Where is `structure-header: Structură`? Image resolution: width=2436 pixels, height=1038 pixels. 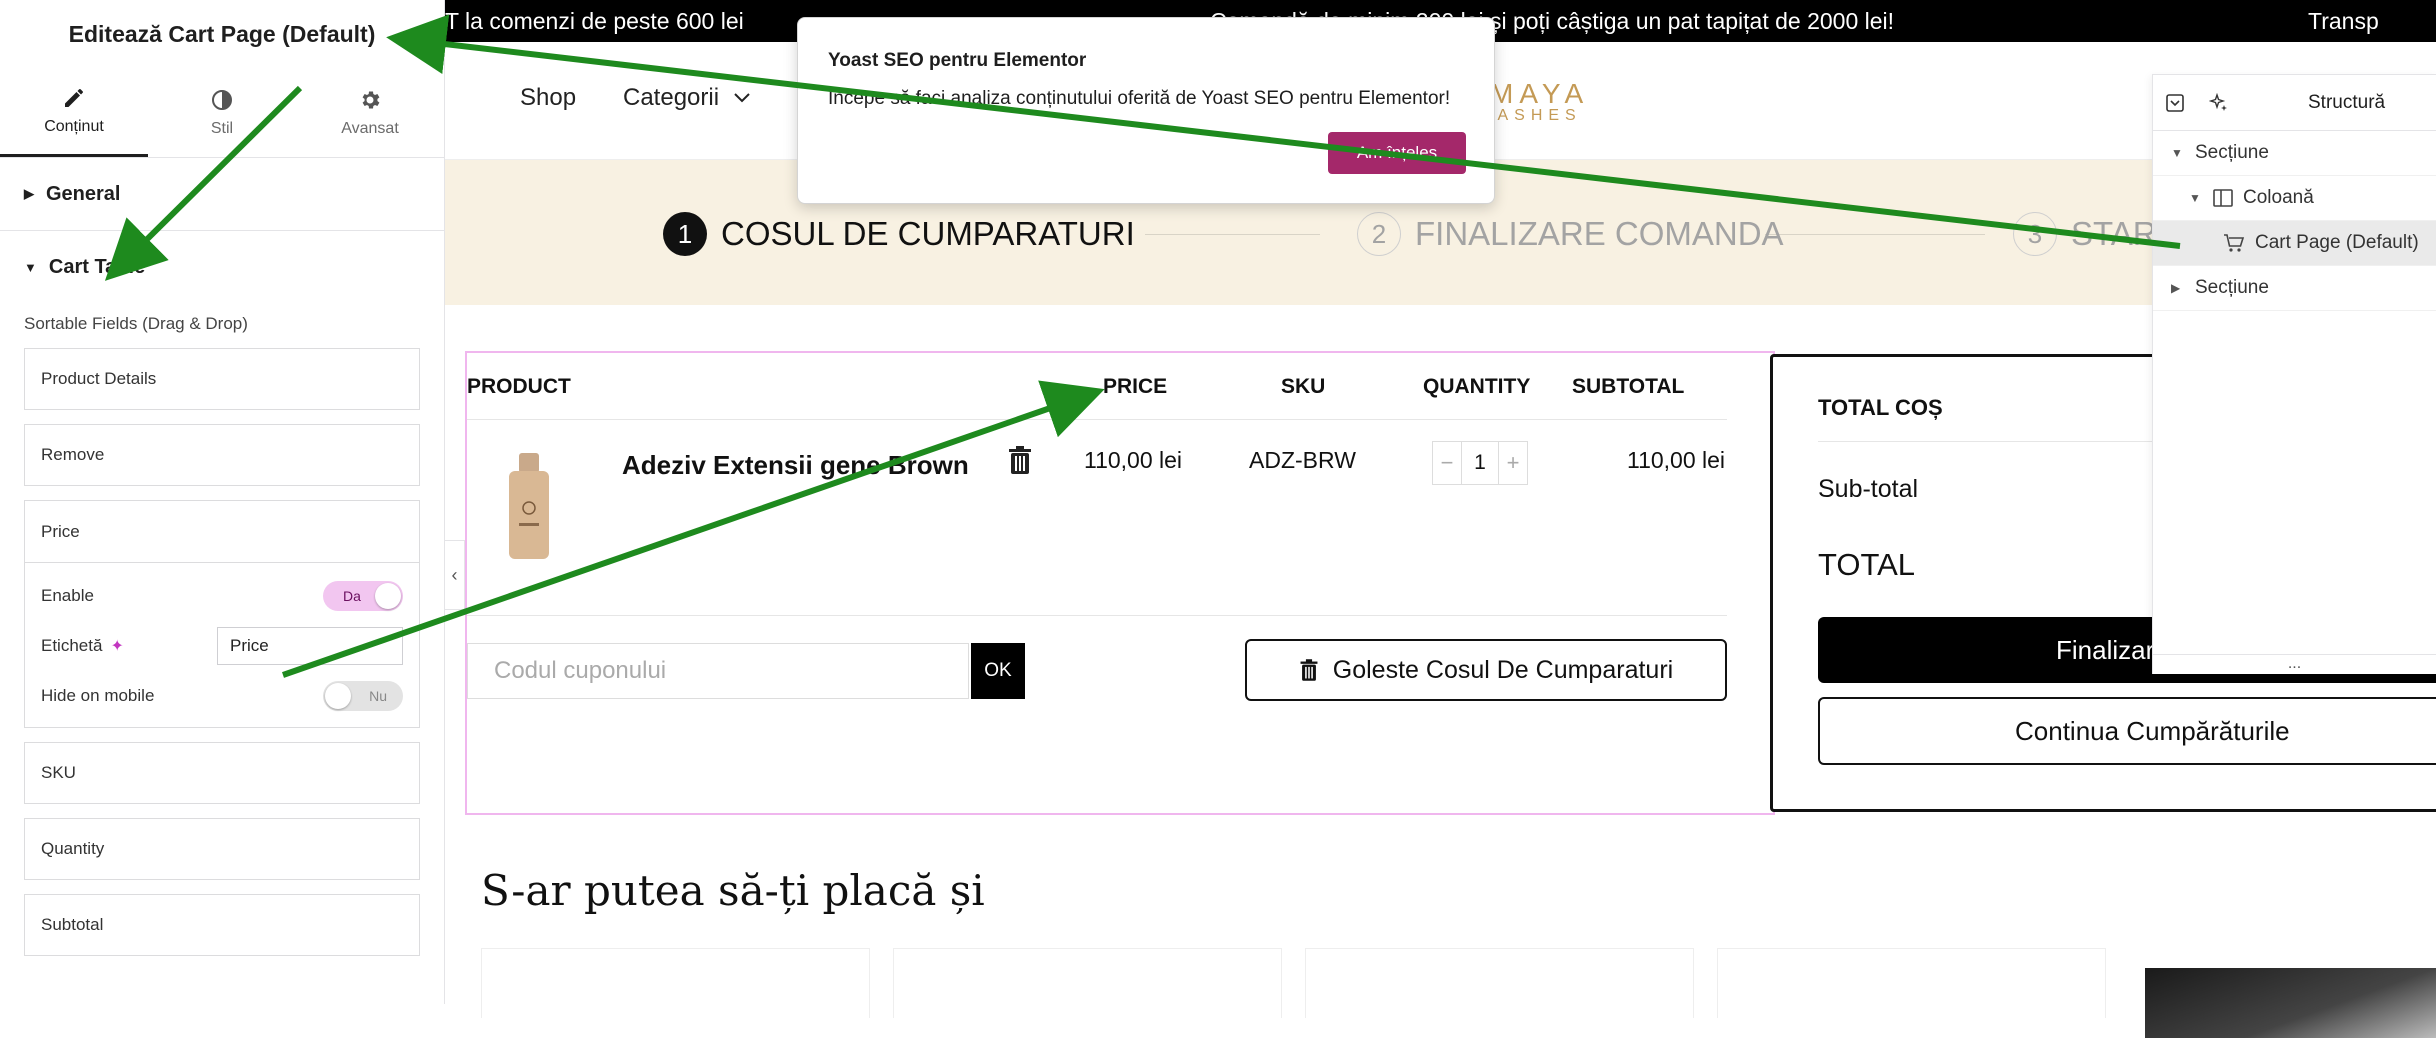 structure-header: Structură is located at coordinates (2294, 103).